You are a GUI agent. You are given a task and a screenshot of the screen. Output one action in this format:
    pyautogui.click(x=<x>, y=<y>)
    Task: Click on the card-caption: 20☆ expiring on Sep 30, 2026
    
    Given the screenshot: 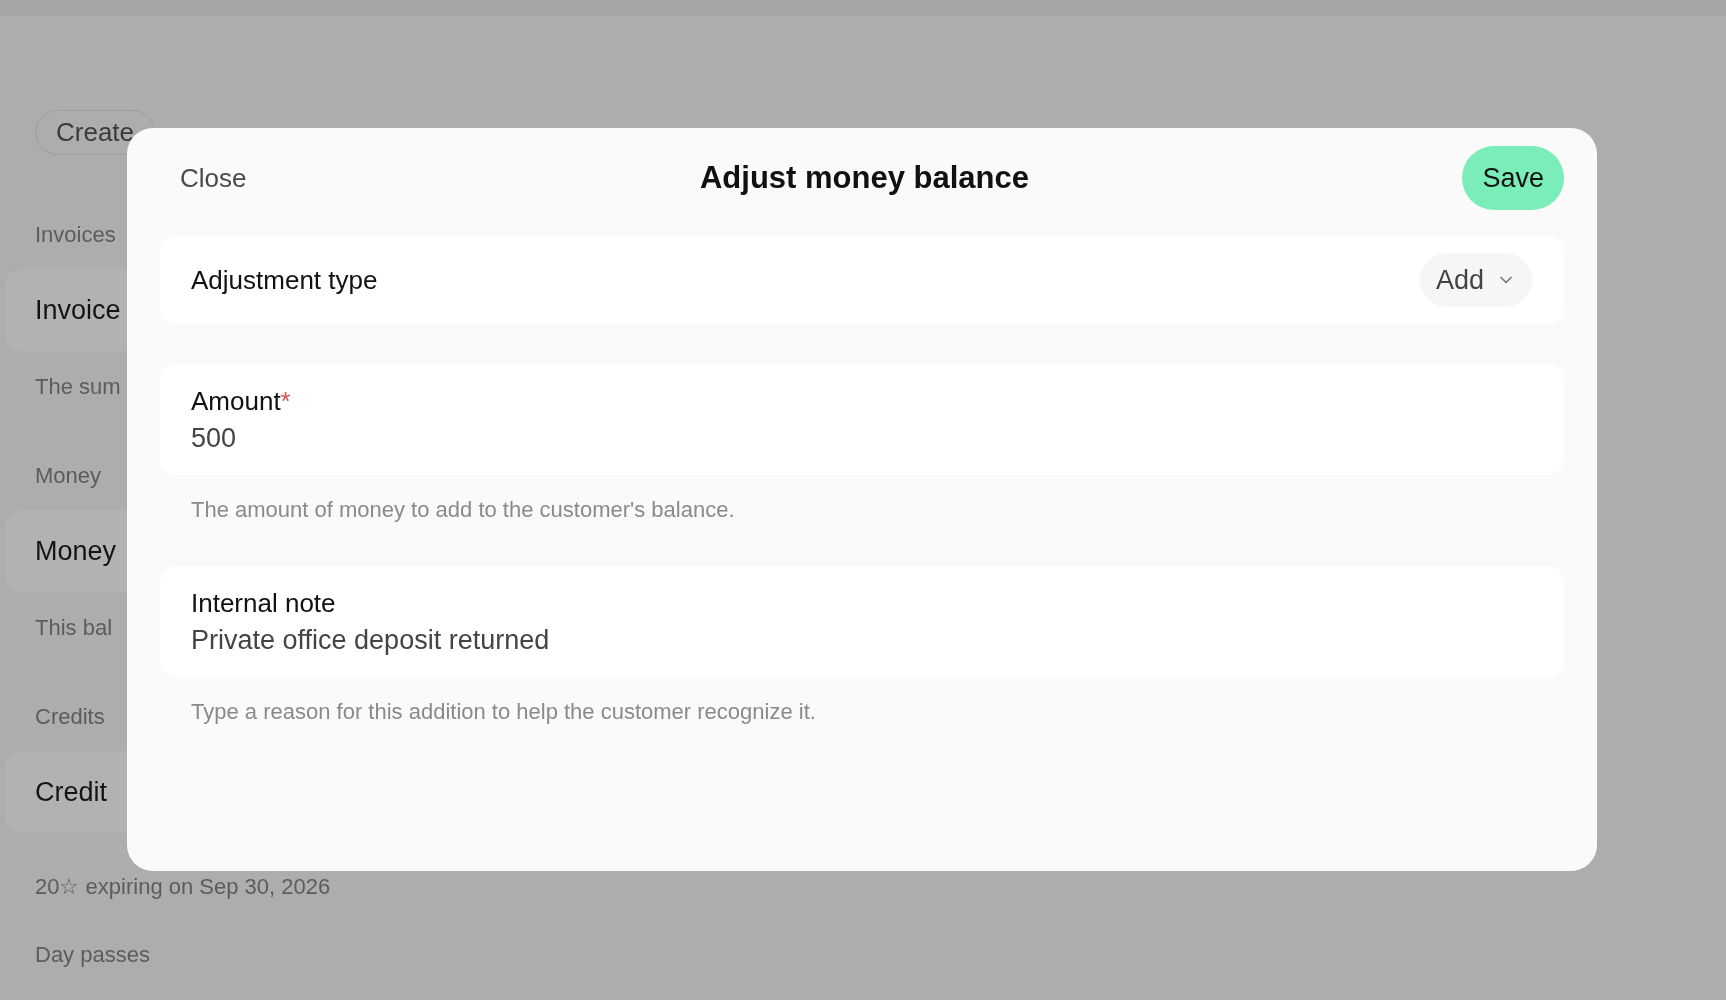 What is the action you would take?
    pyautogui.click(x=183, y=887)
    